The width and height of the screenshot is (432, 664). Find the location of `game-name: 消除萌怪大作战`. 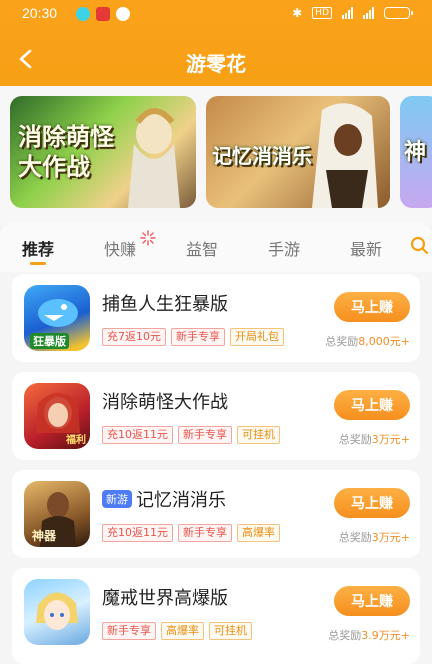

game-name: 消除萌怪大作战 is located at coordinates (165, 402).